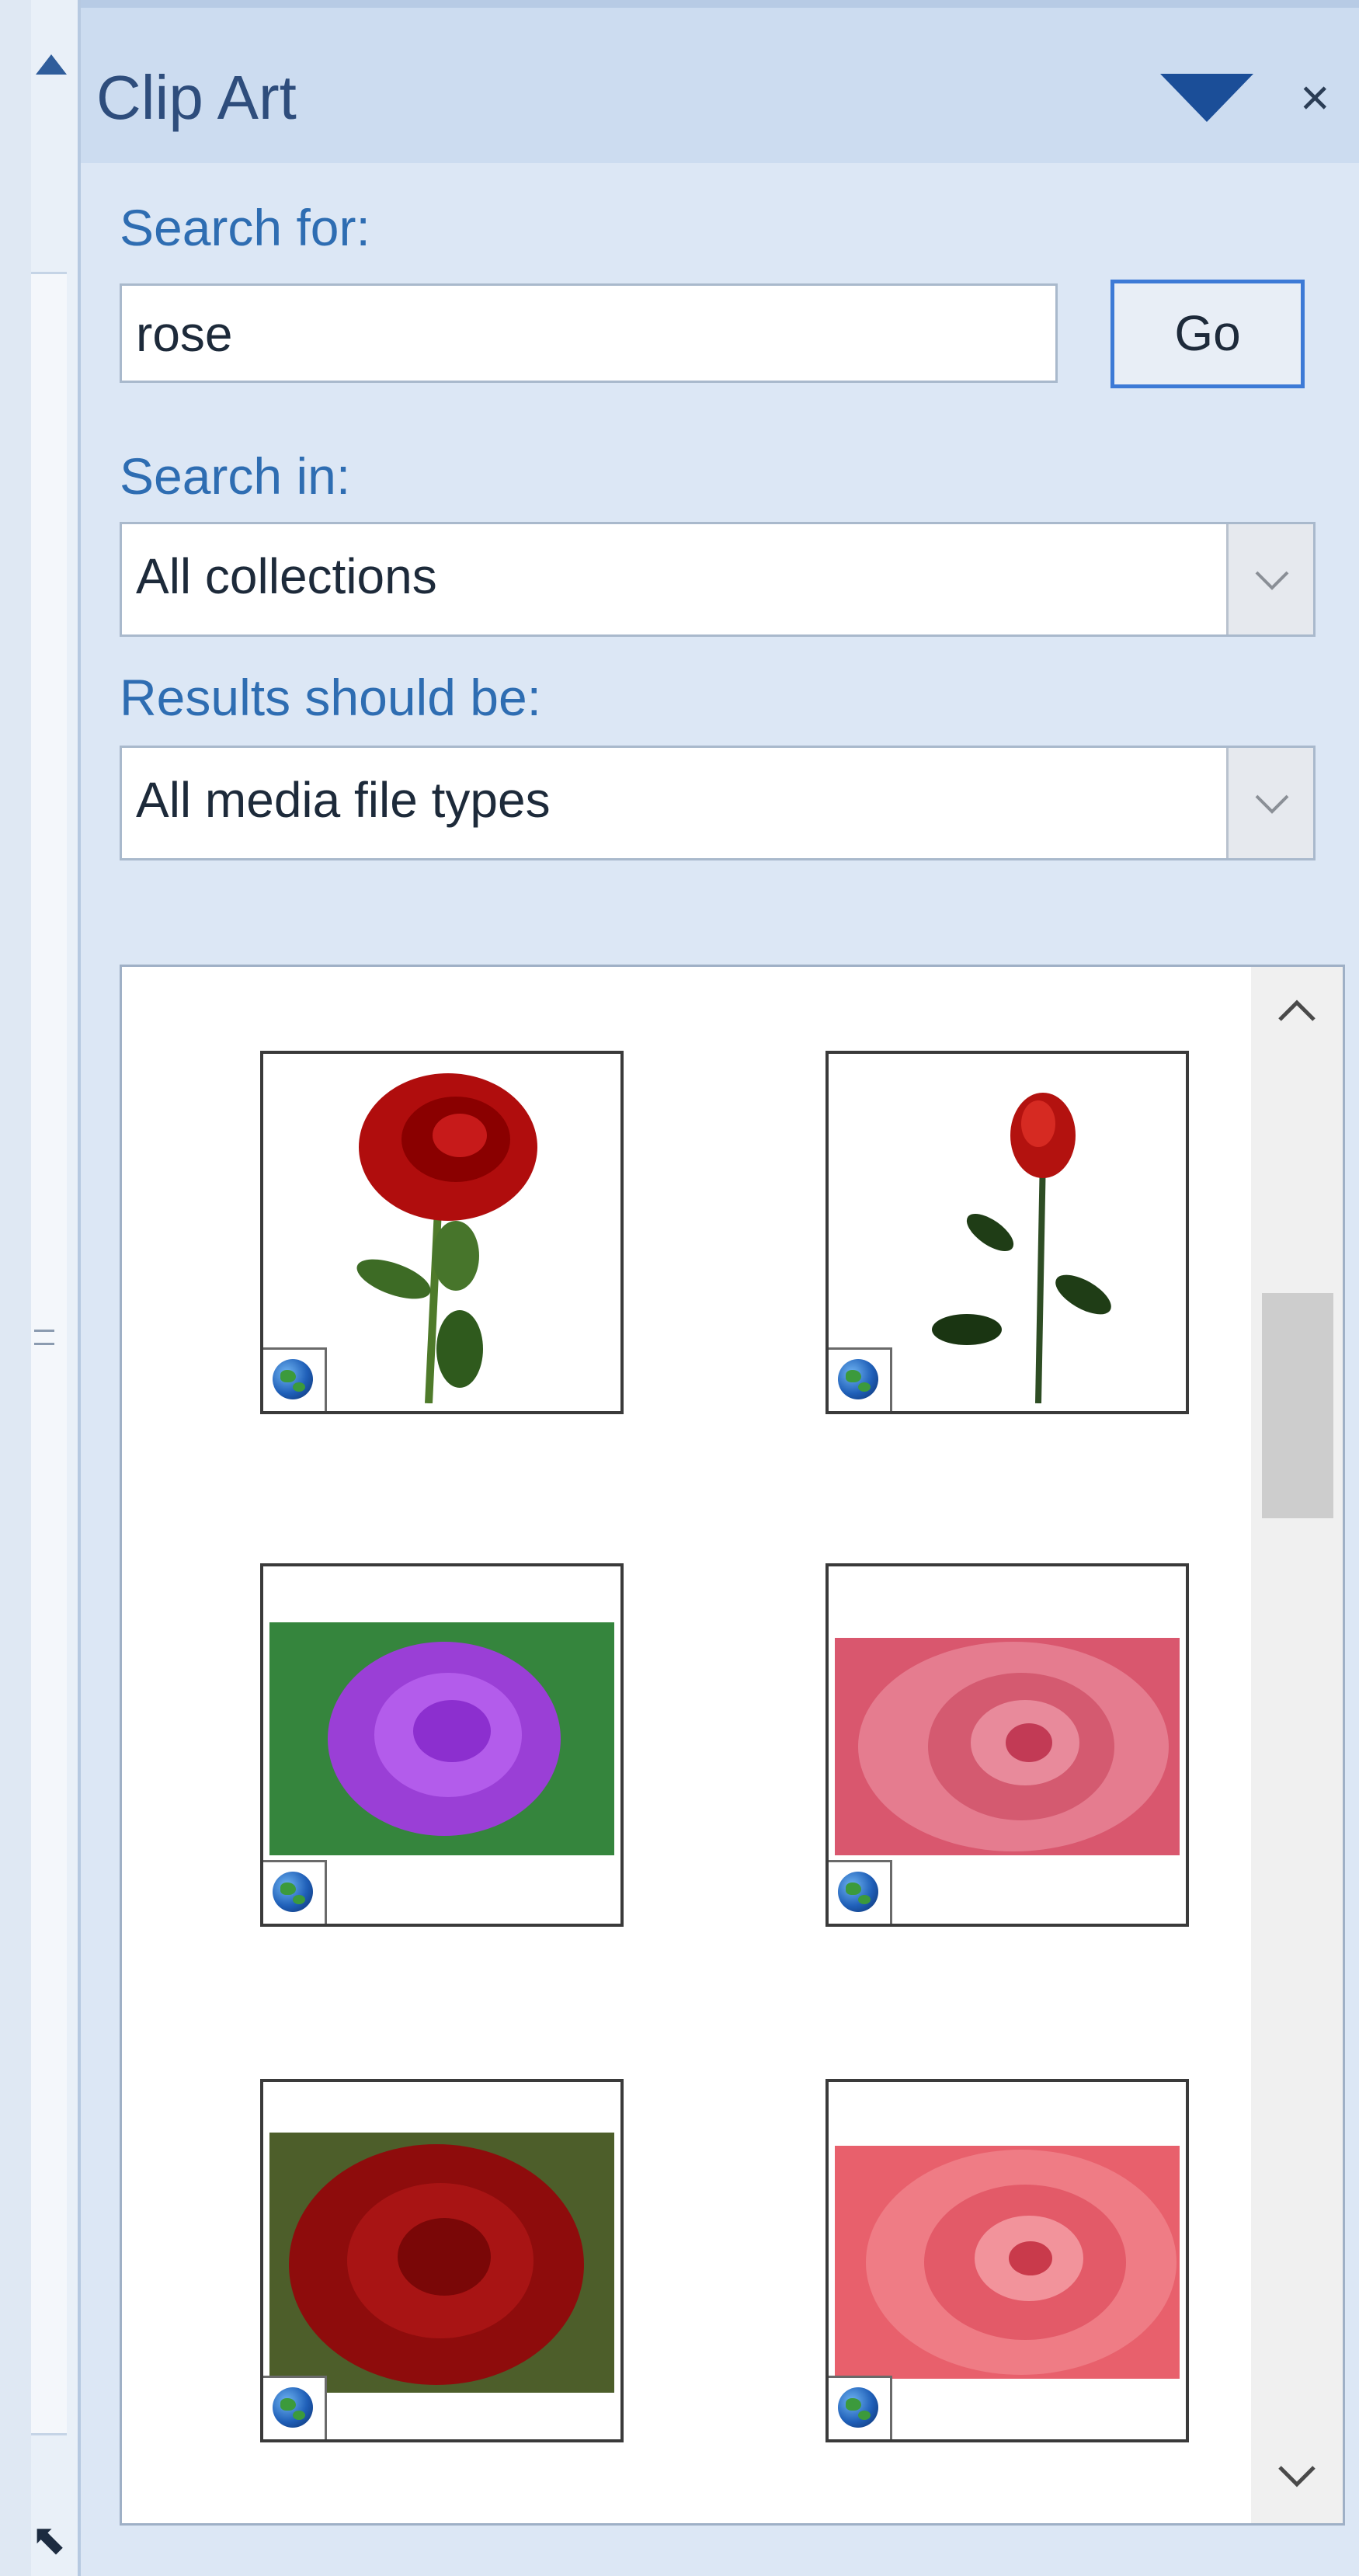  What do you see at coordinates (52, 64) in the screenshot?
I see `collapse-ribbon-icon` at bounding box center [52, 64].